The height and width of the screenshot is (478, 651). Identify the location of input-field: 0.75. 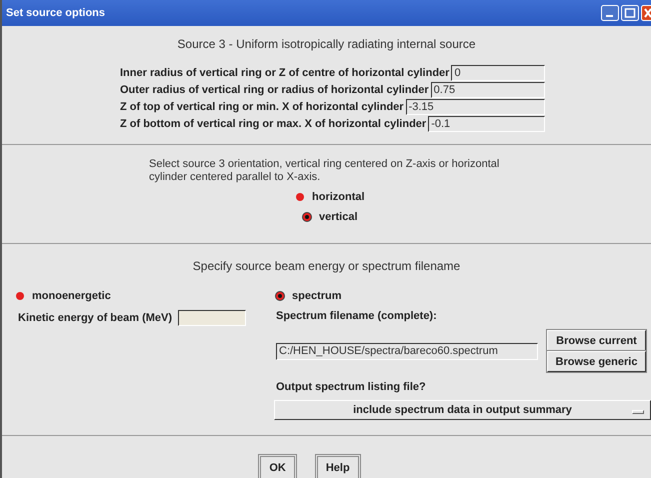
(487, 90).